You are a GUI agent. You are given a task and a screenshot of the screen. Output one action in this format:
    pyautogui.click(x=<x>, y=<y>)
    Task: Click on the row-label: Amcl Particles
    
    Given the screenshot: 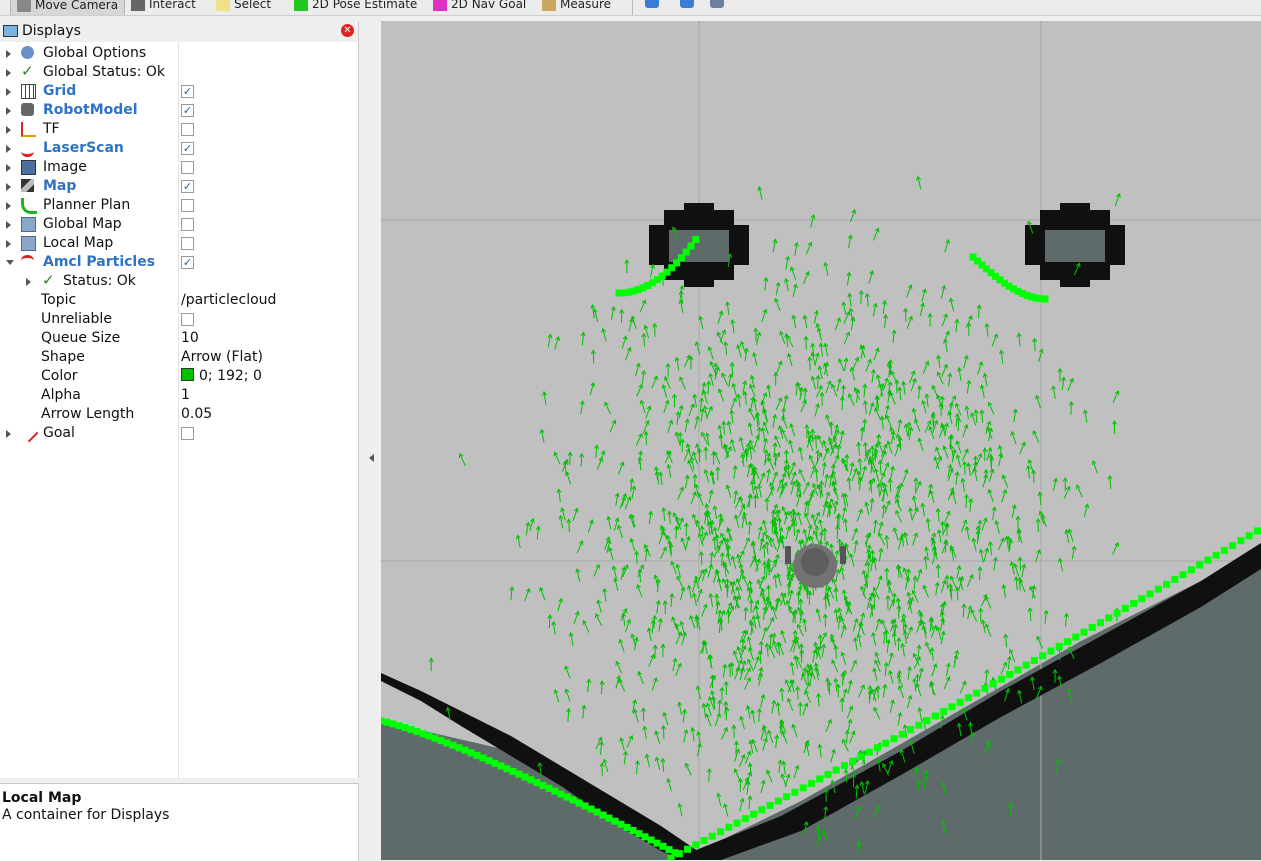 What is the action you would take?
    pyautogui.click(x=99, y=262)
    